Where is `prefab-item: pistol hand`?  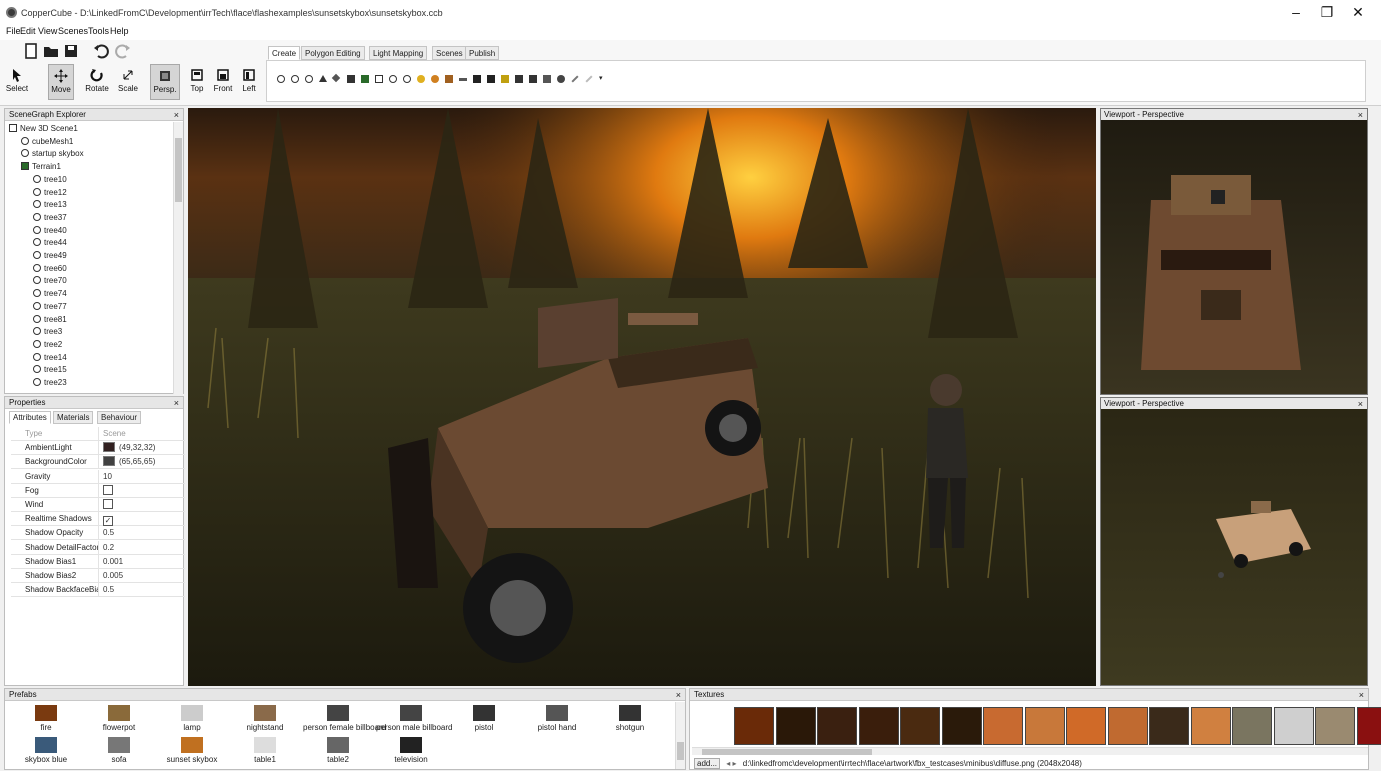 prefab-item: pistol hand is located at coordinates (557, 718).